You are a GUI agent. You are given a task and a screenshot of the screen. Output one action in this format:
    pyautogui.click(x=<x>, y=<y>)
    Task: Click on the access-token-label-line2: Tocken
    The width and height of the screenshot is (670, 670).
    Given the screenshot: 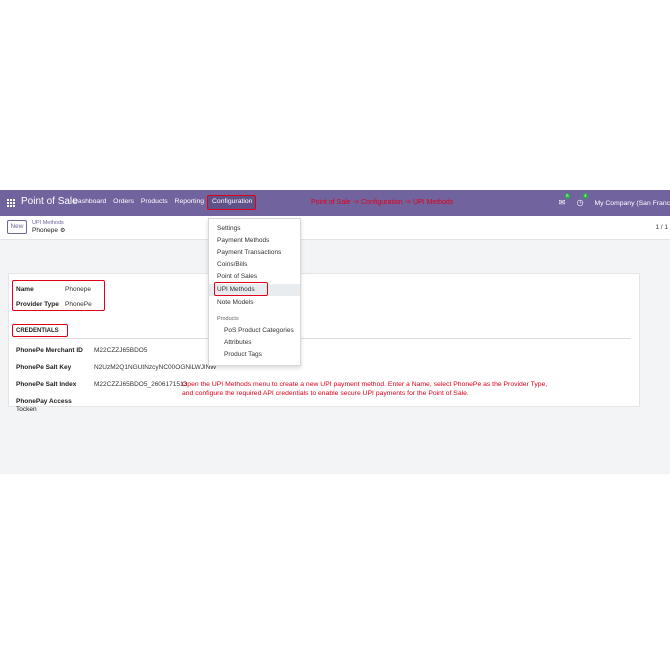 What is the action you would take?
    pyautogui.click(x=26, y=409)
    